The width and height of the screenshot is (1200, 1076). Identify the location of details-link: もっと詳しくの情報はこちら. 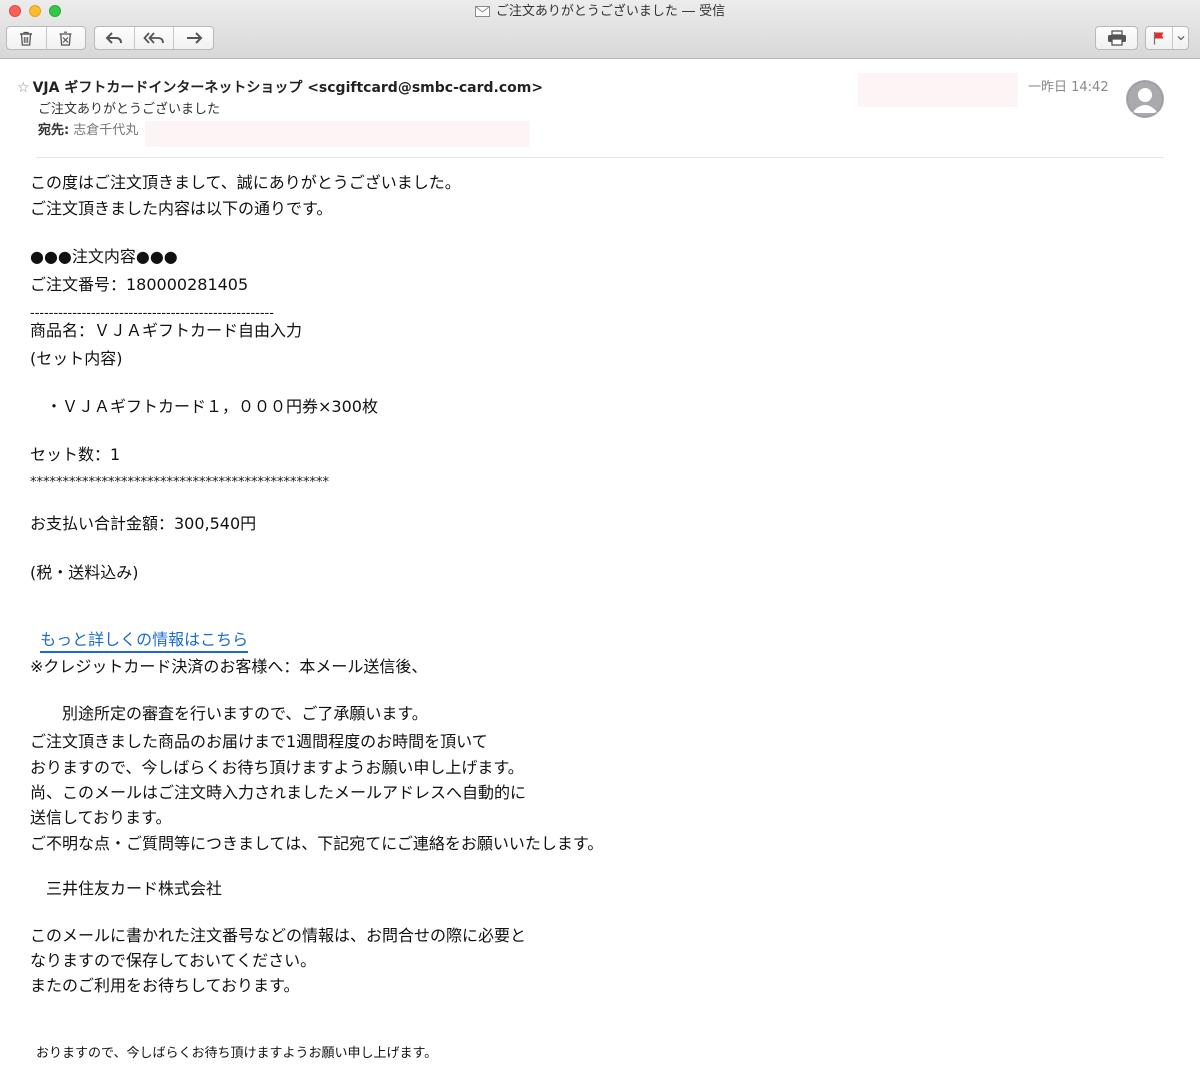
(144, 641).